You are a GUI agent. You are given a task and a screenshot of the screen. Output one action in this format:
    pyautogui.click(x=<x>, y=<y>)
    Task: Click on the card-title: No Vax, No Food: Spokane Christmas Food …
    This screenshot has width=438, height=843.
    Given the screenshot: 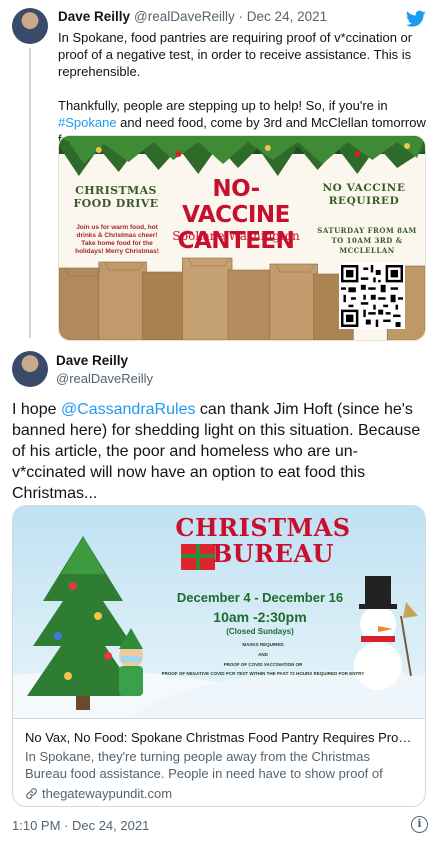 What is the action you would take?
    pyautogui.click(x=219, y=737)
    